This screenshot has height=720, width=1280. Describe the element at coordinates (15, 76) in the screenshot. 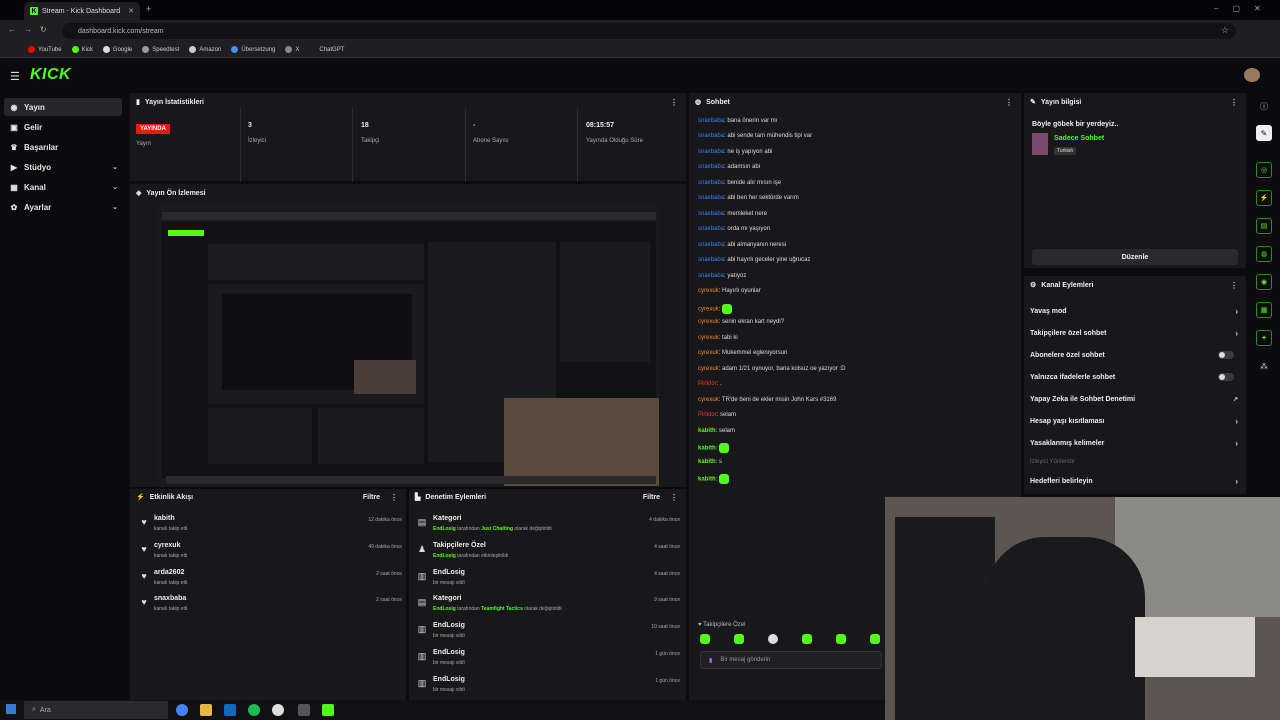

I see `menu-icon: ☰` at that location.